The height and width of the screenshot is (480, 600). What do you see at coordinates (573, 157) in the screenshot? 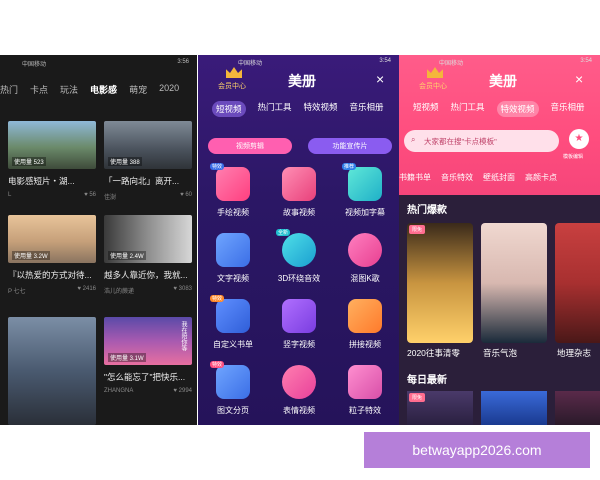
I see `template-edit-label: 模板编辑` at bounding box center [573, 157].